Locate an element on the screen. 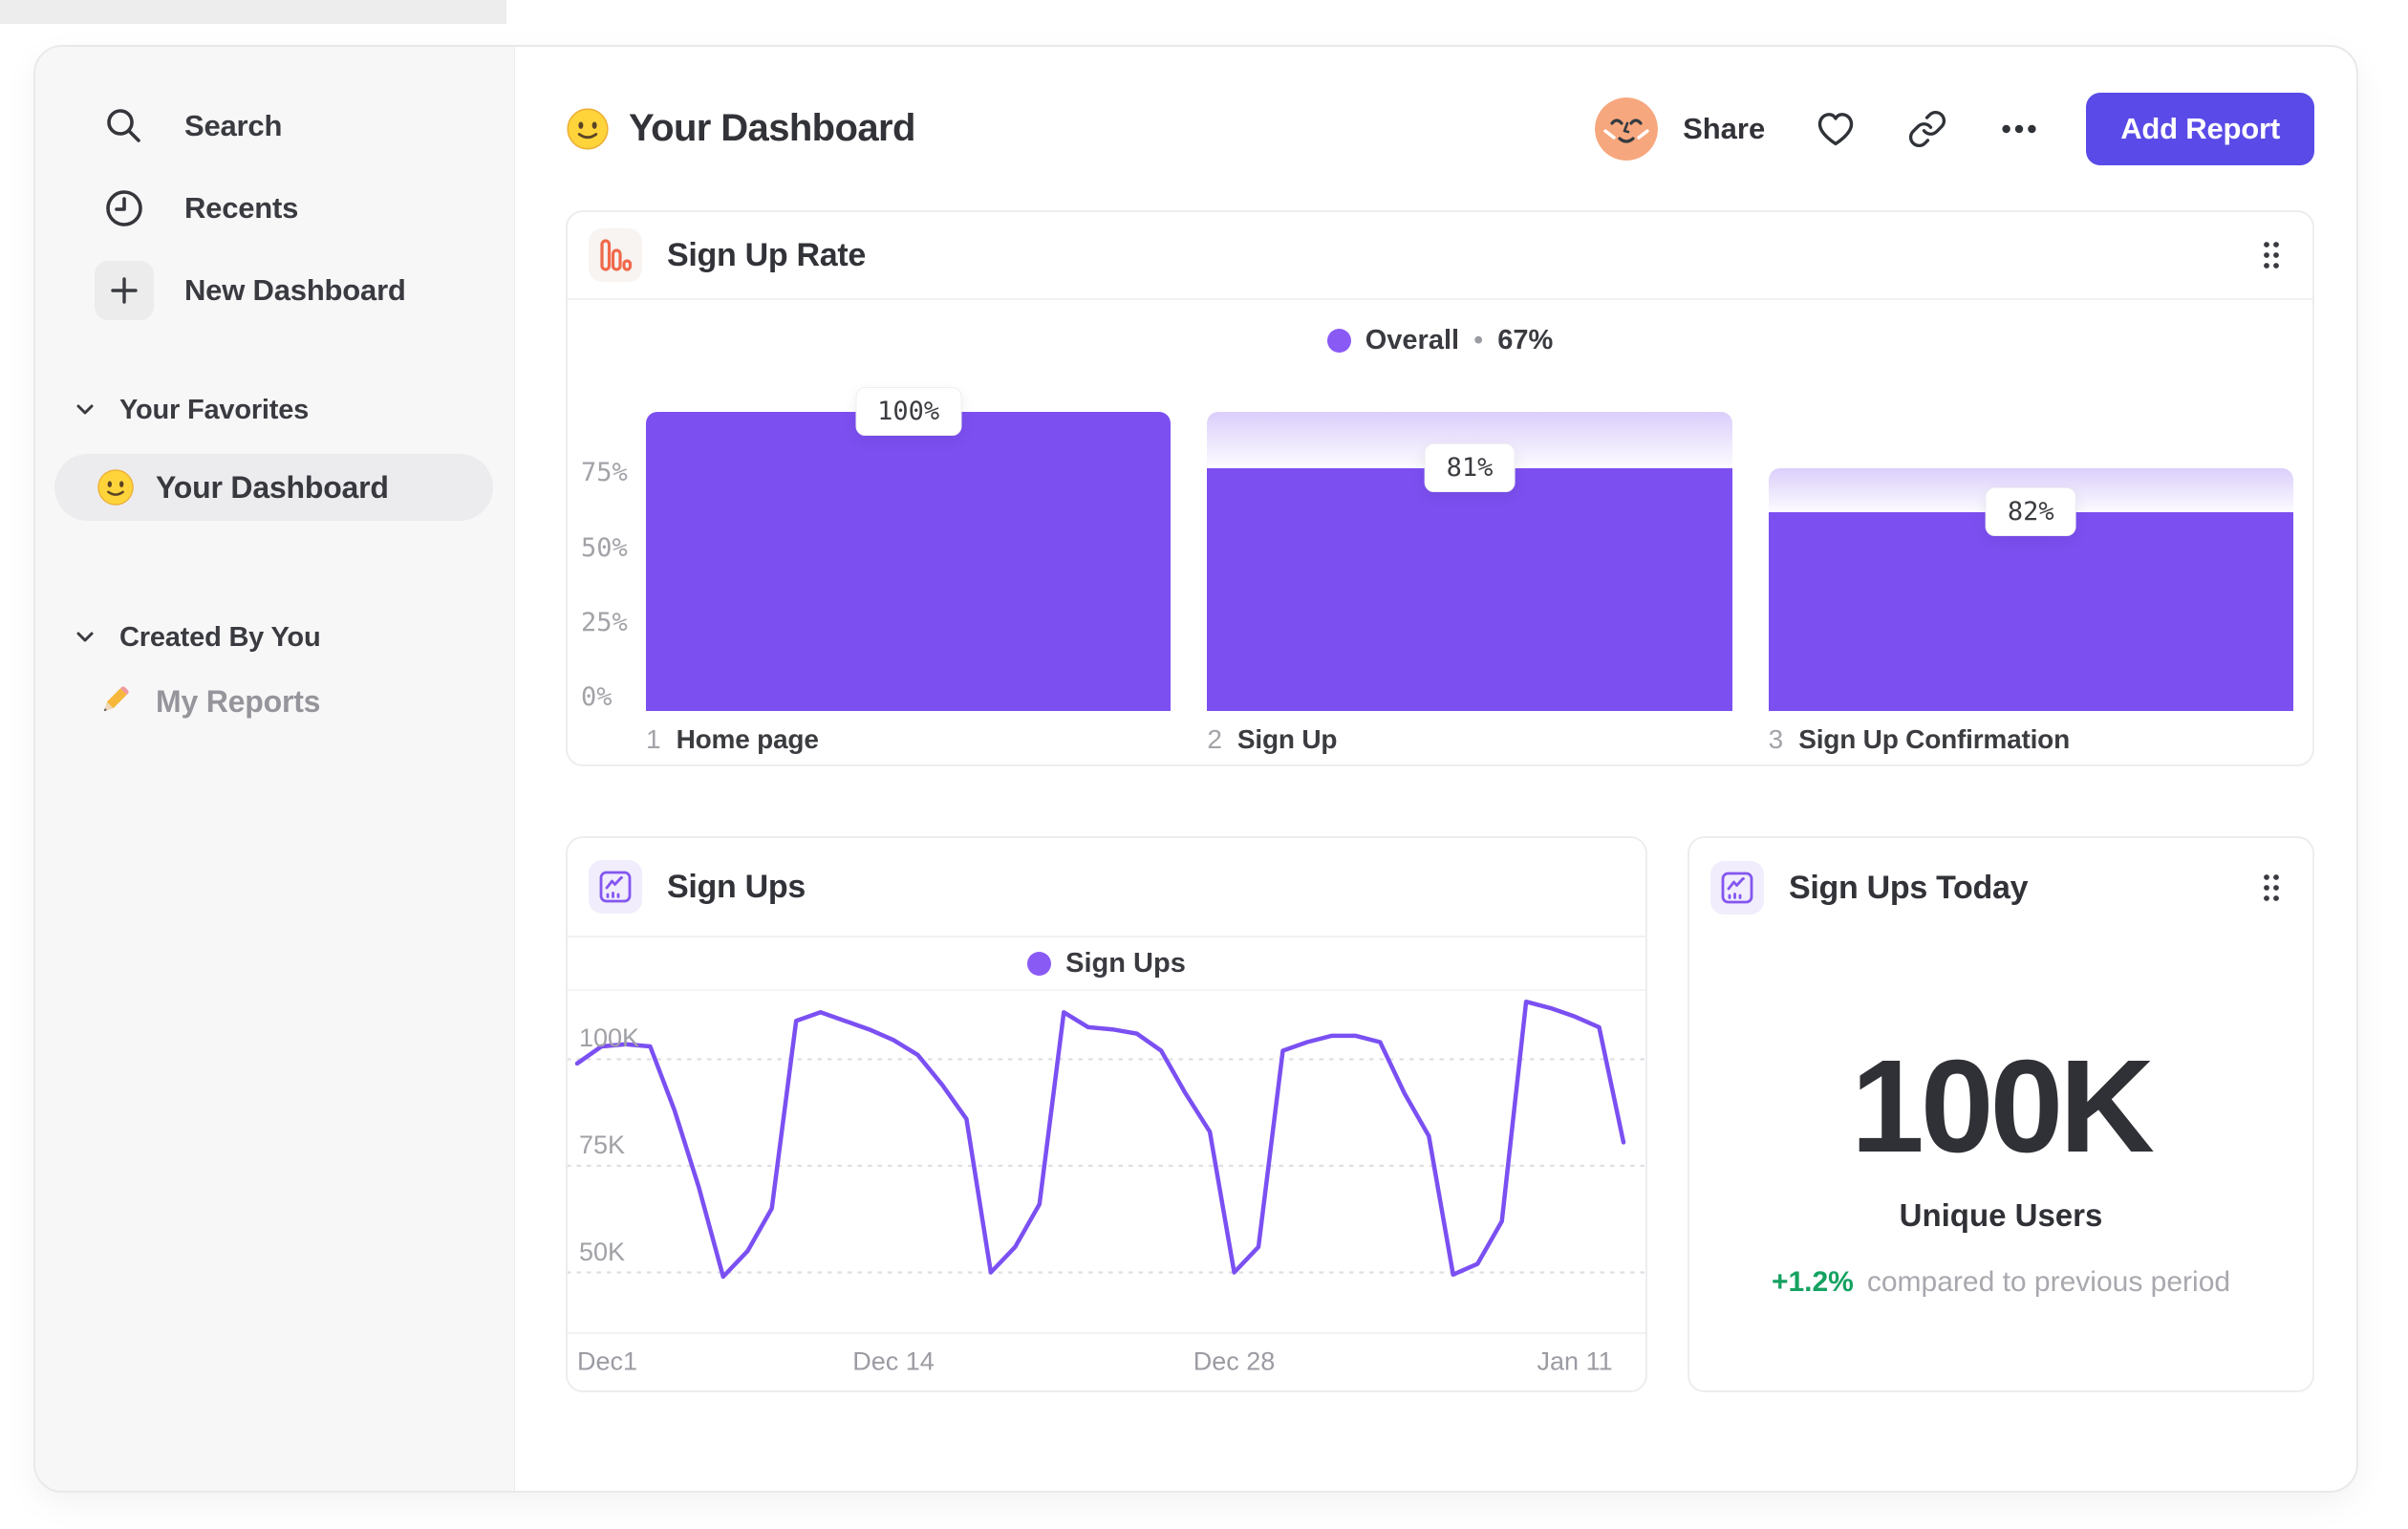 The width and height of the screenshot is (2408, 1529). user-avatar is located at coordinates (1627, 129).